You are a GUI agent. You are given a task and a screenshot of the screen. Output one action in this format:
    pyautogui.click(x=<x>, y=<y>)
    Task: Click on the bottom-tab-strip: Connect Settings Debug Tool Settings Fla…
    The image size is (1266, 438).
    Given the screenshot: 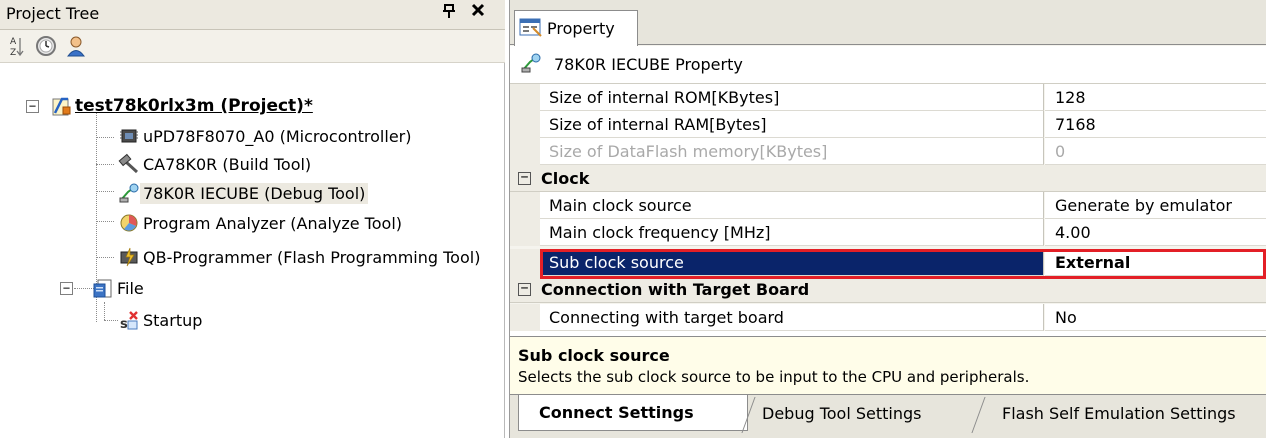 What is the action you would take?
    pyautogui.click(x=888, y=416)
    